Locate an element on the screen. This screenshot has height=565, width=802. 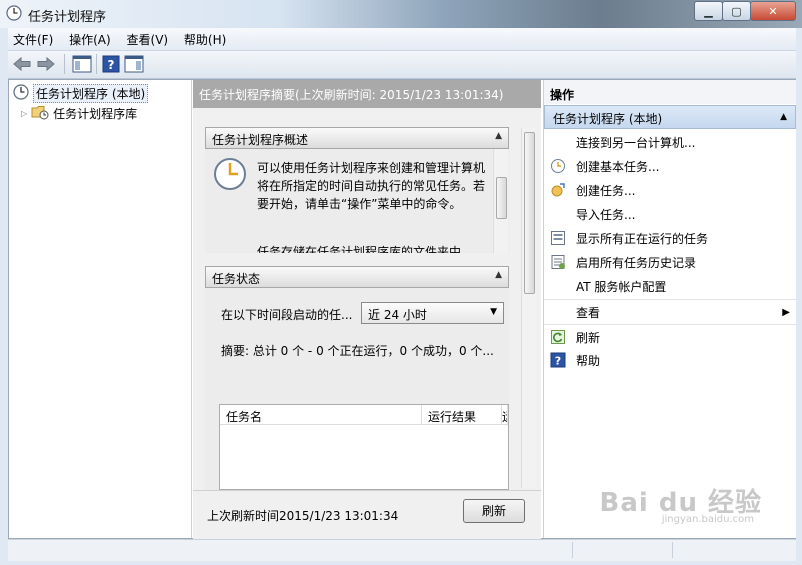
window-controls: ▁ ▢ ✕ is located at coordinates (745, 11).